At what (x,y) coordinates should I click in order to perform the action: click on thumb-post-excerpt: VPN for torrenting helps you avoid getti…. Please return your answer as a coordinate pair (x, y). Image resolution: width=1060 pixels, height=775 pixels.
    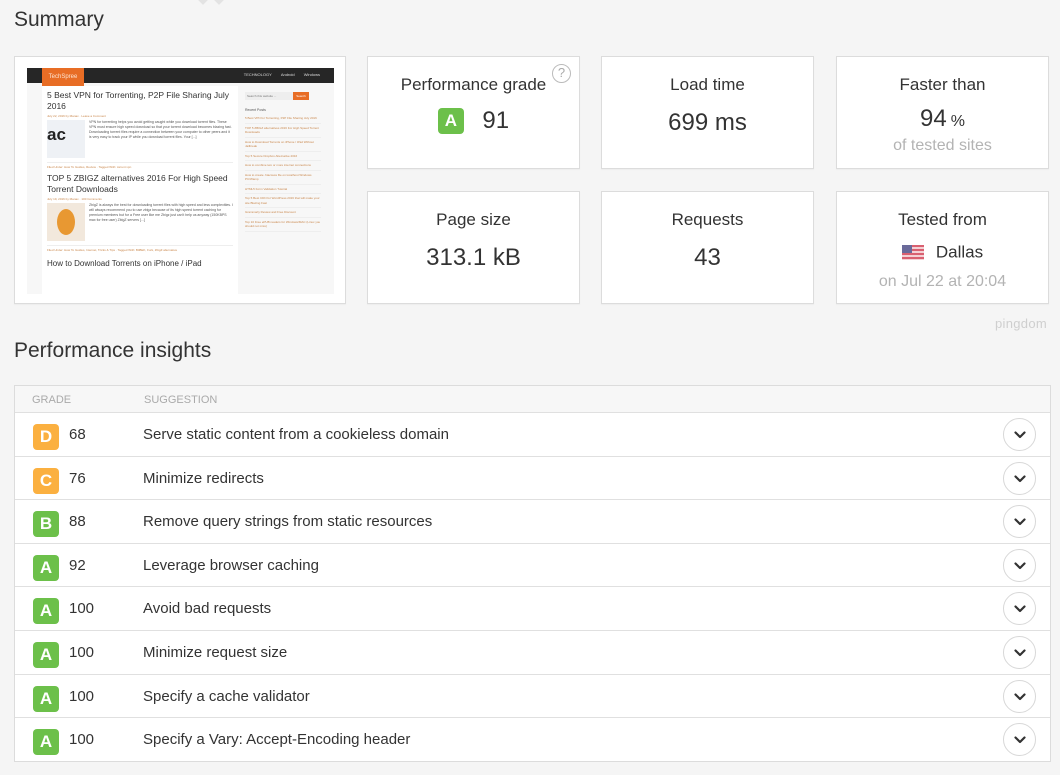
    Looking at the image, I should click on (160, 129).